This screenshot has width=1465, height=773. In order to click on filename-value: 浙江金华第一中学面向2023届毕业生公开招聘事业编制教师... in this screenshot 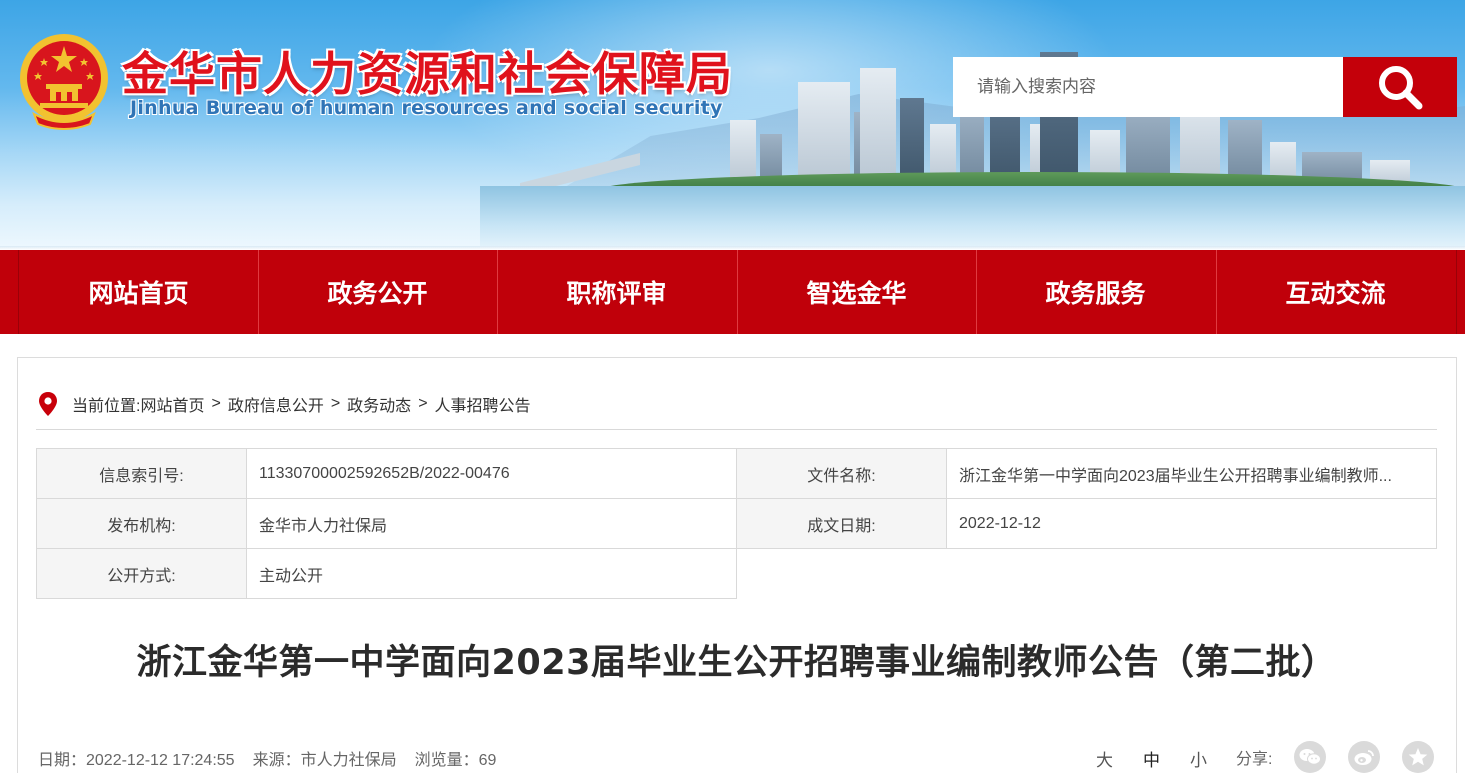, I will do `click(1191, 473)`.